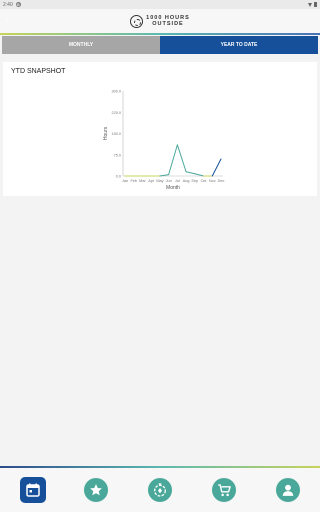  I want to click on nav-timer-button, so click(160, 490).